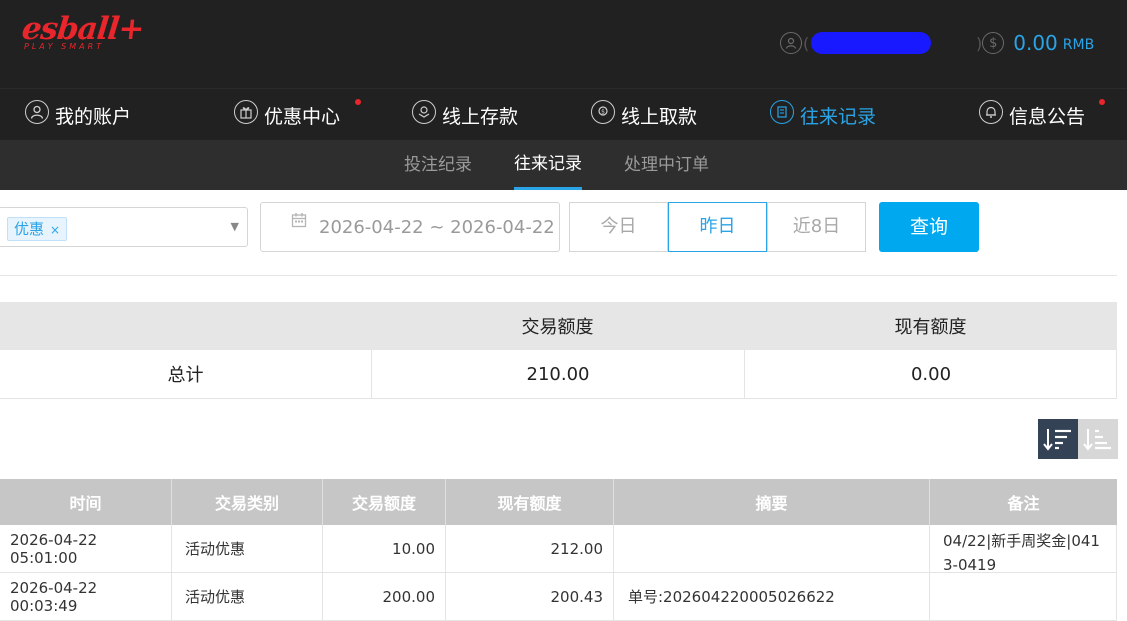 This screenshot has height=621, width=1127. What do you see at coordinates (124, 227) in the screenshot?
I see `transaction-type-select: 优惠 × ▼` at bounding box center [124, 227].